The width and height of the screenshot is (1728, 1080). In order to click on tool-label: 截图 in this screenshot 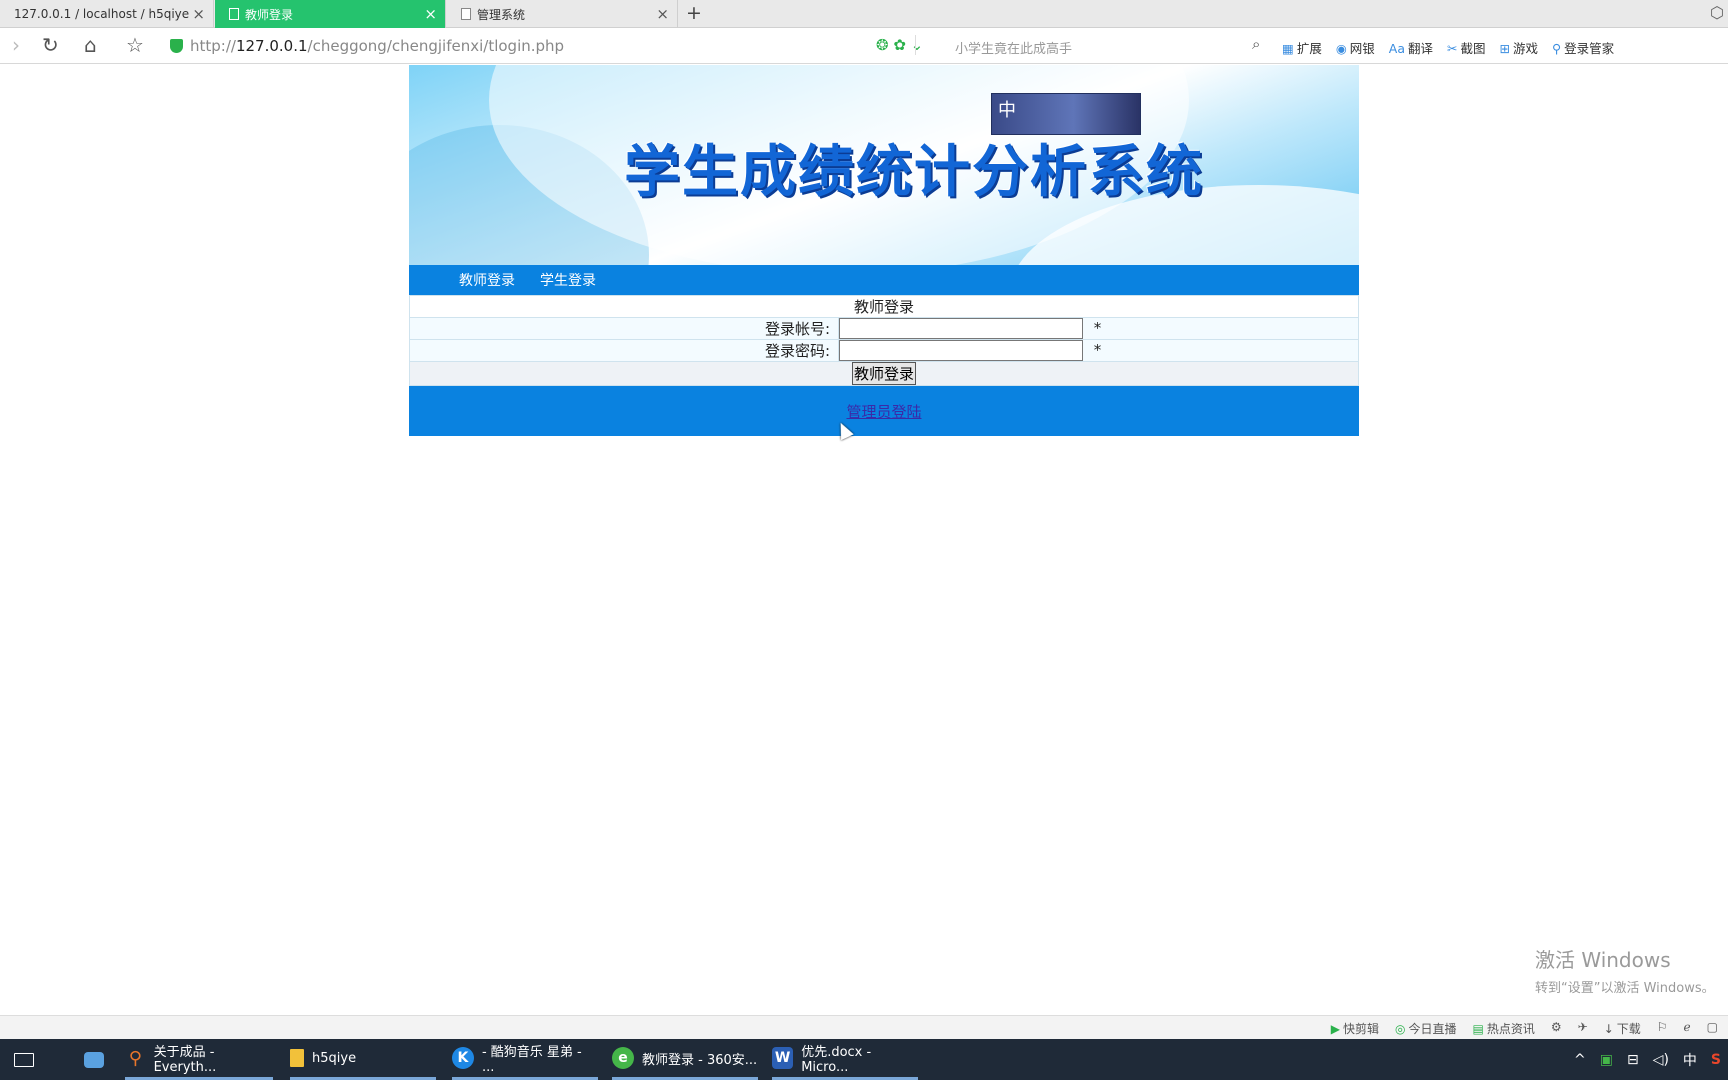, I will do `click(1473, 48)`.